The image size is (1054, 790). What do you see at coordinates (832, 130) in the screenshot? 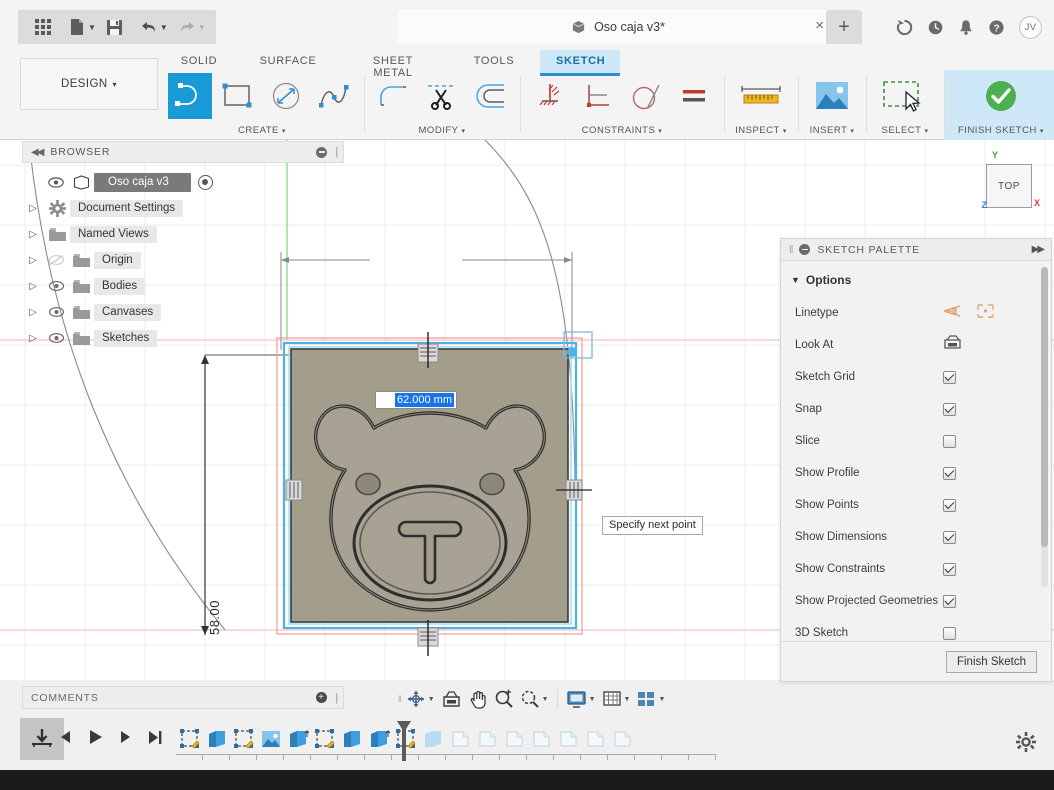
I see `ribbon-group-insert-label: INSERT ▾` at bounding box center [832, 130].